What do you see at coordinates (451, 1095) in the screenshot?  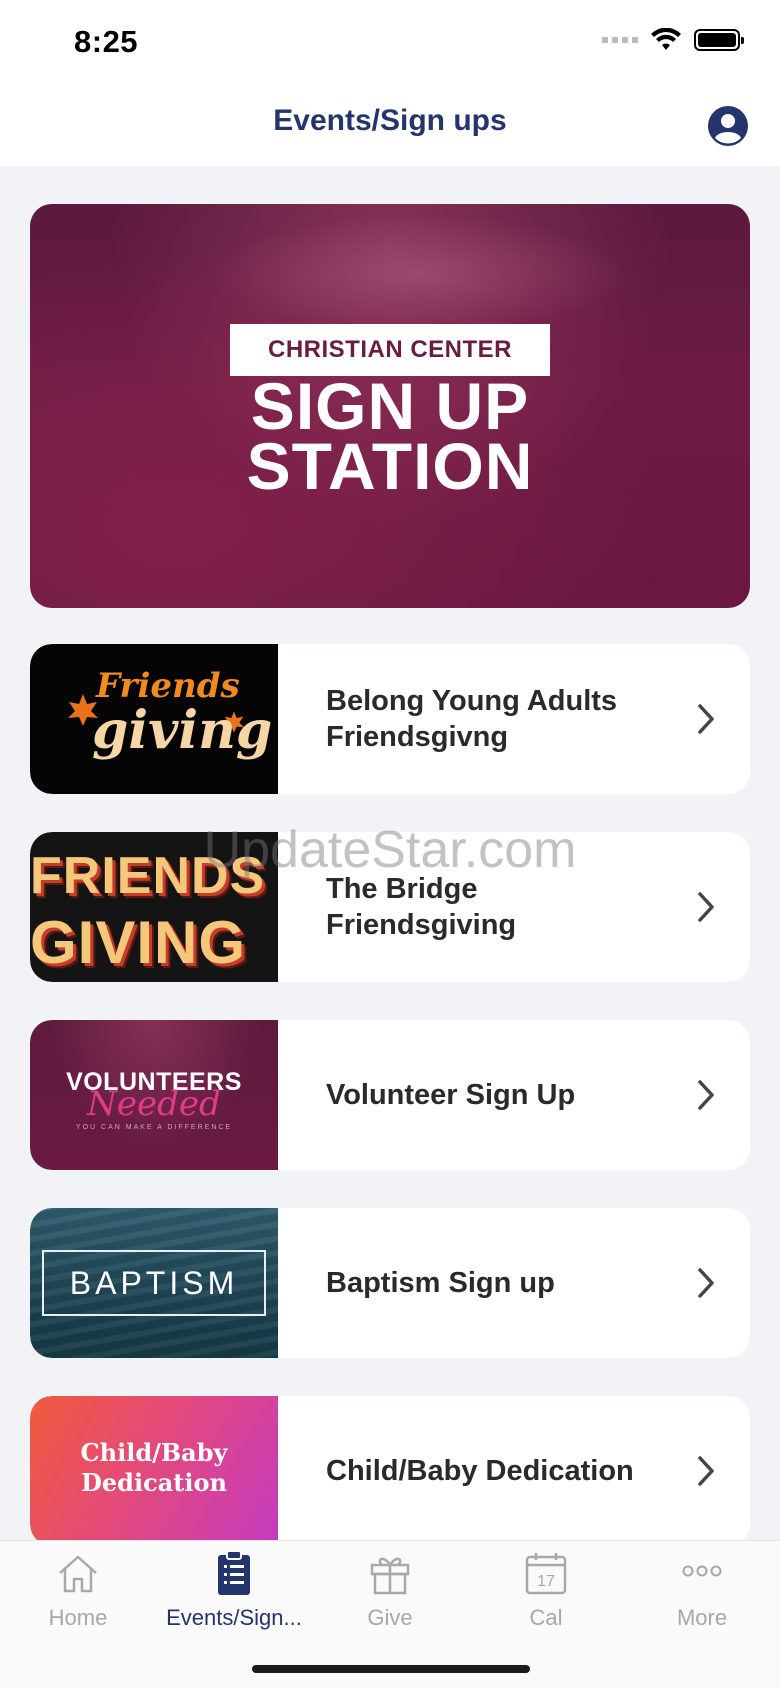 I see `list-item-label: Volunteer Sign Up` at bounding box center [451, 1095].